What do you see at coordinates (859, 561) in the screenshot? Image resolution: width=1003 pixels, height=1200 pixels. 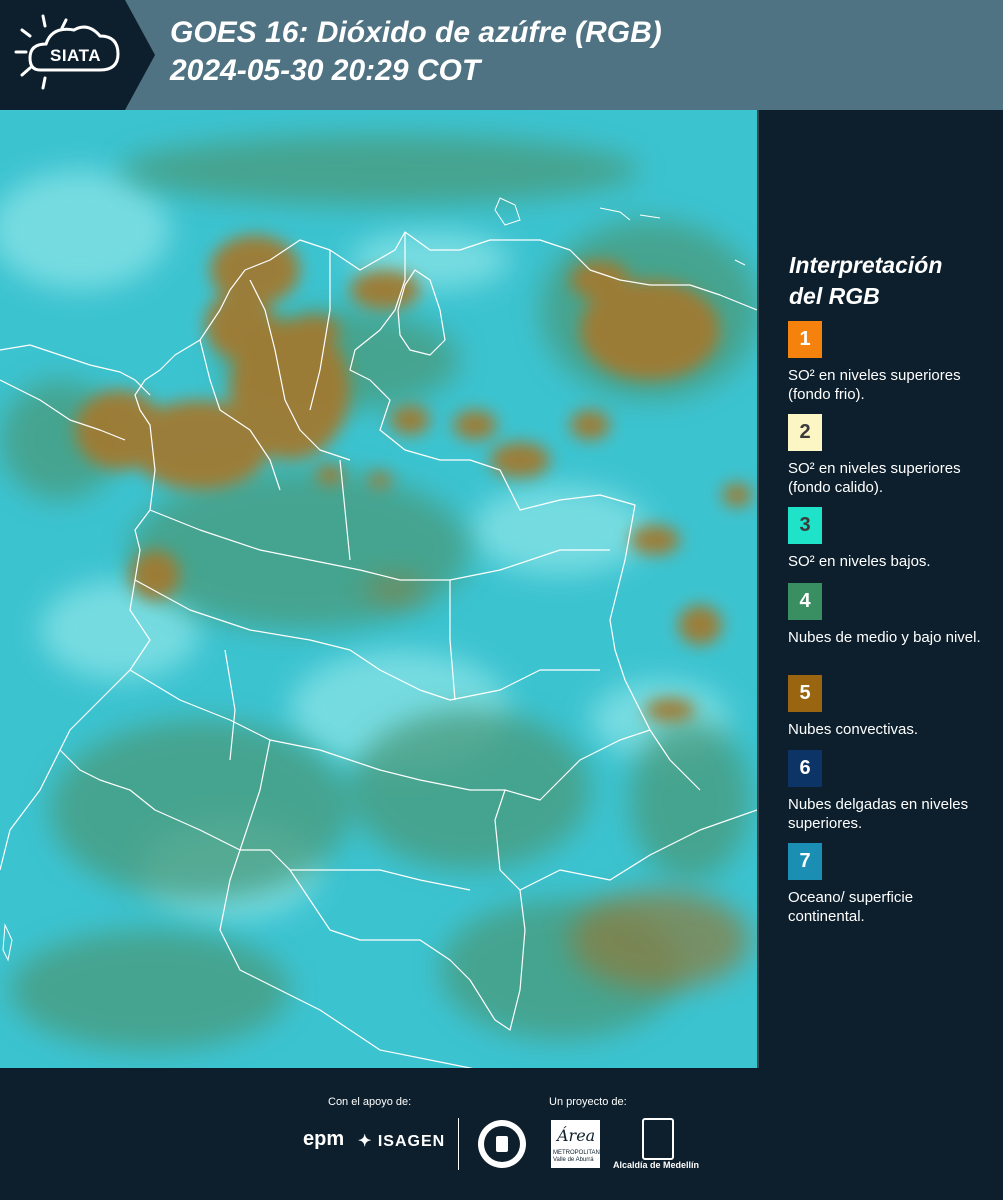 I see `legend-label-3: SO² en niveles bajos.` at bounding box center [859, 561].